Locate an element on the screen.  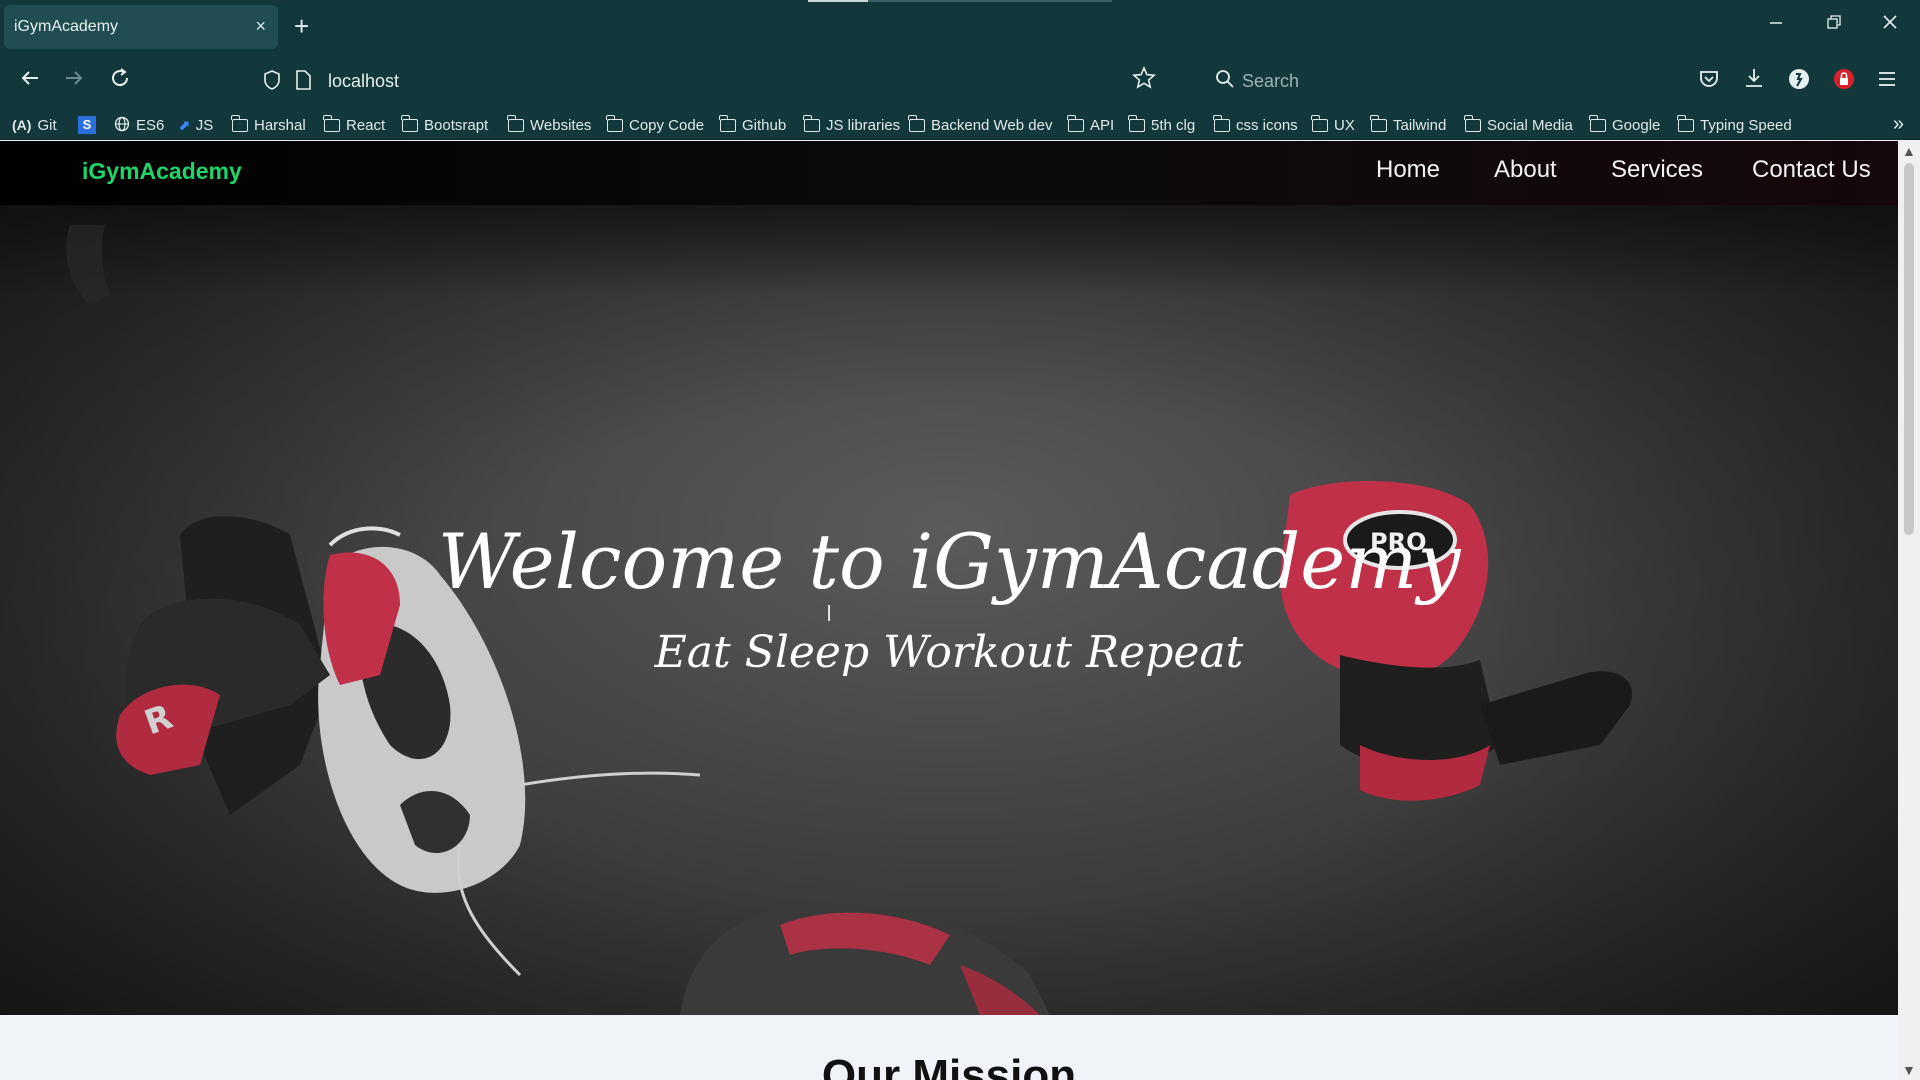
address-bar: localhost is located at coordinates (710, 81).